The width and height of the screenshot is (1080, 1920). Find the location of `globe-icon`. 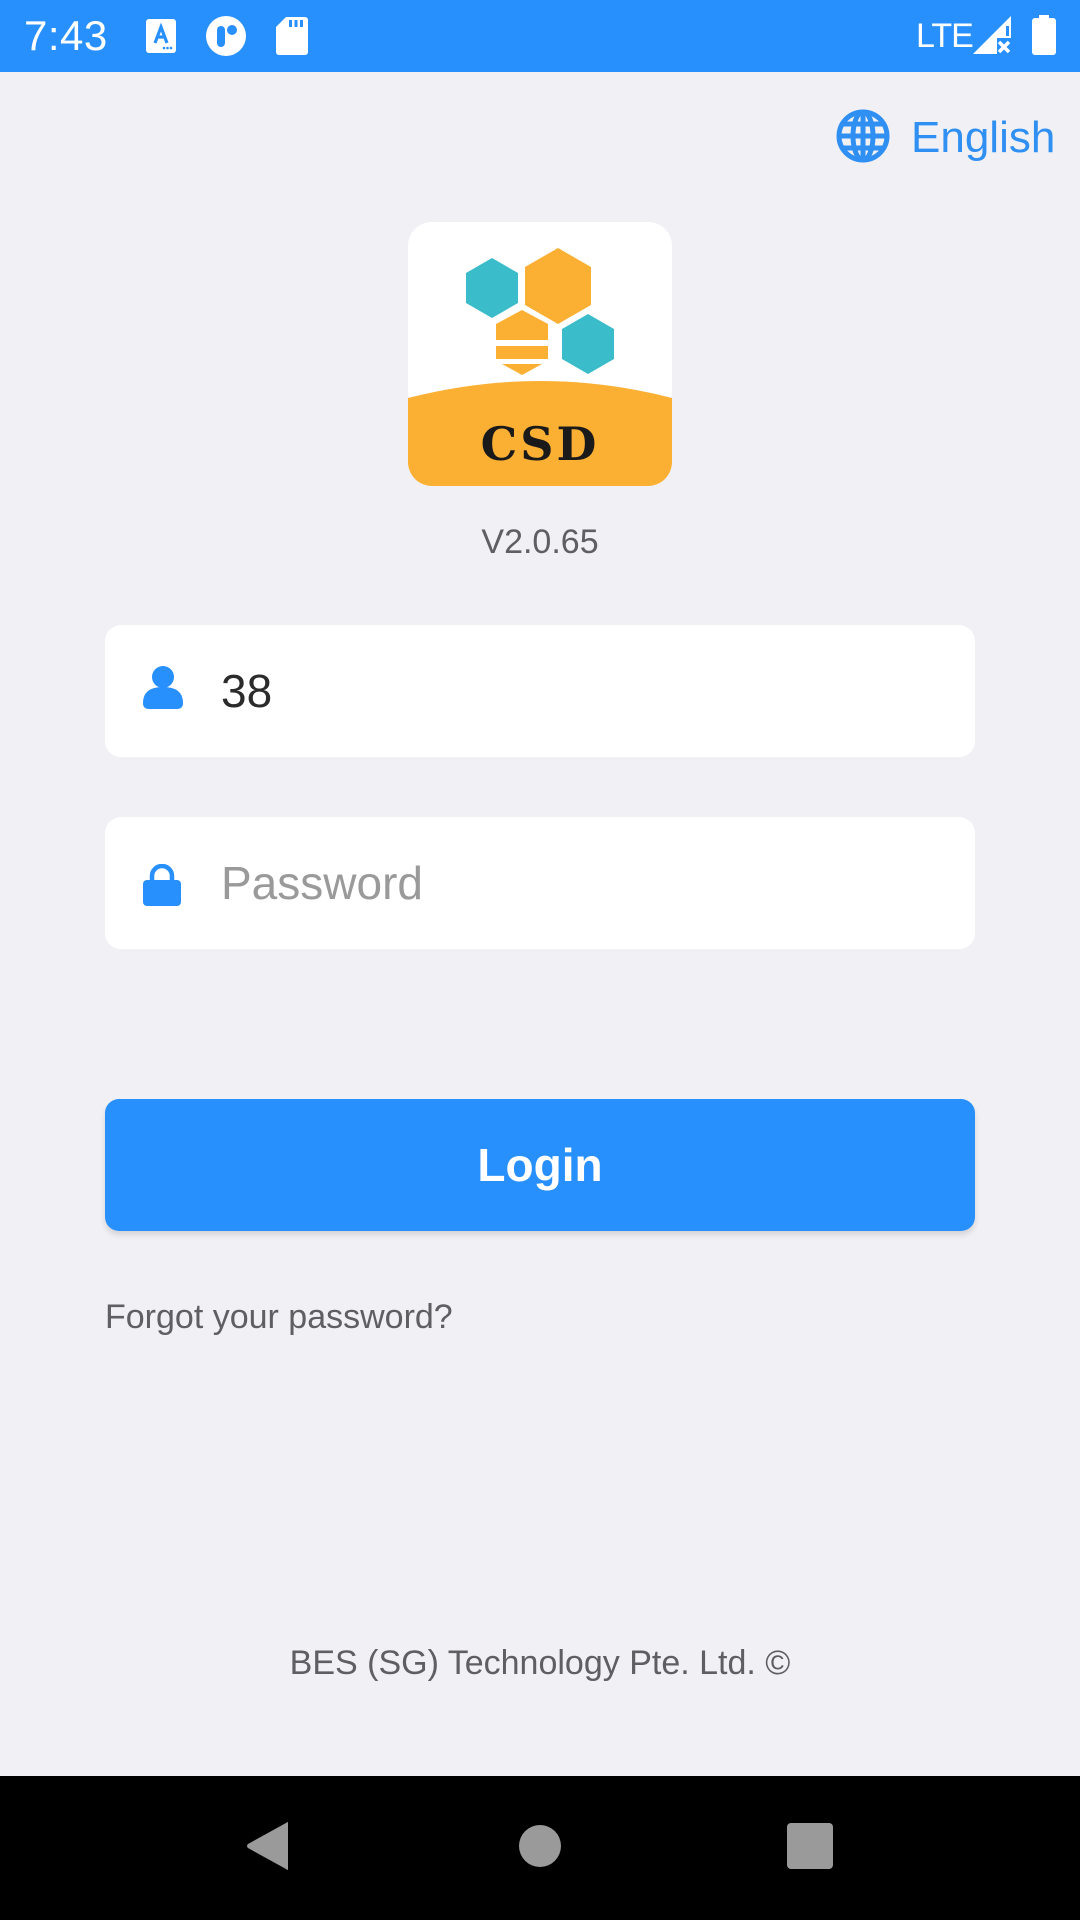

globe-icon is located at coordinates (863, 138).